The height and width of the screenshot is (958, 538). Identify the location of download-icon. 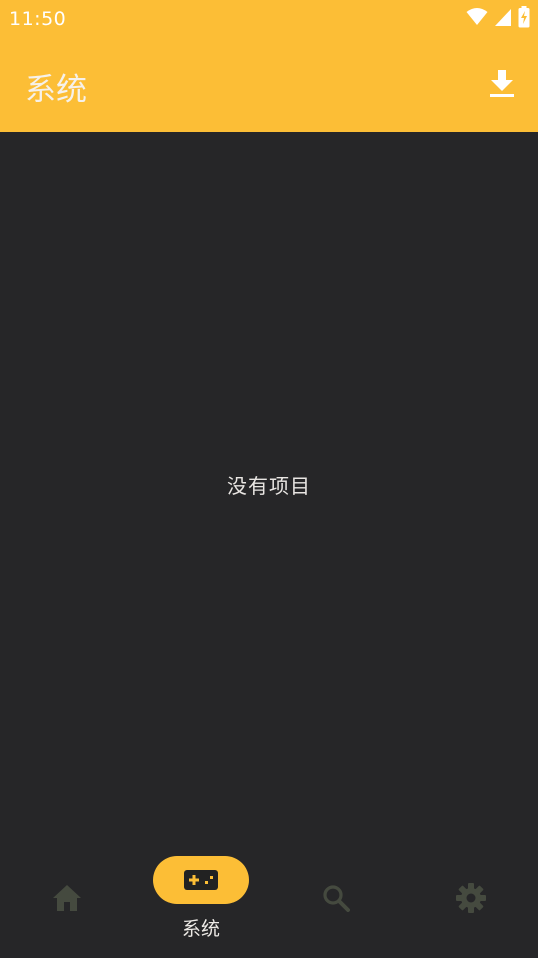
(502, 83).